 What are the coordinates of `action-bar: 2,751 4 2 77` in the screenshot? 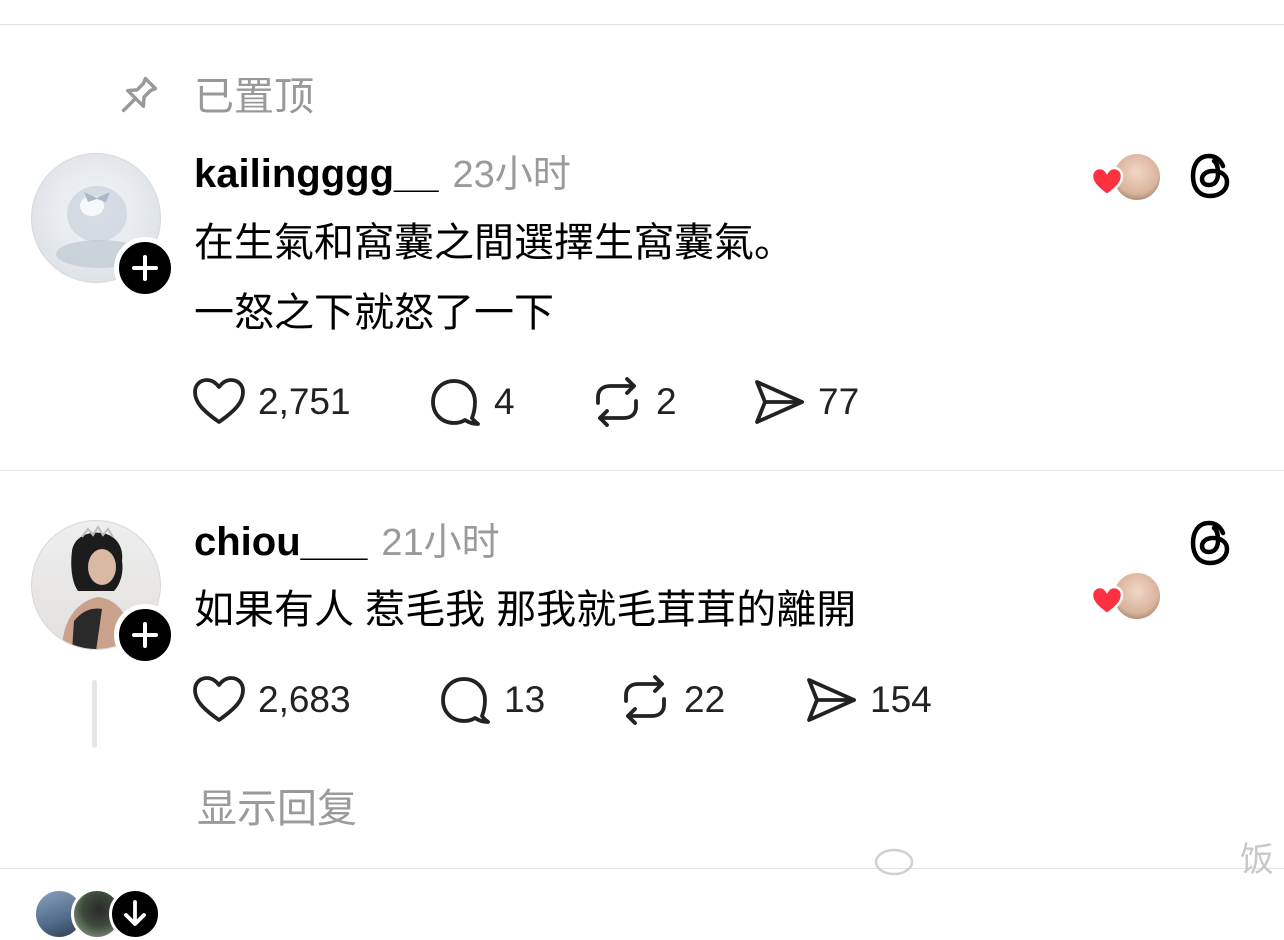 It's located at (525, 402).